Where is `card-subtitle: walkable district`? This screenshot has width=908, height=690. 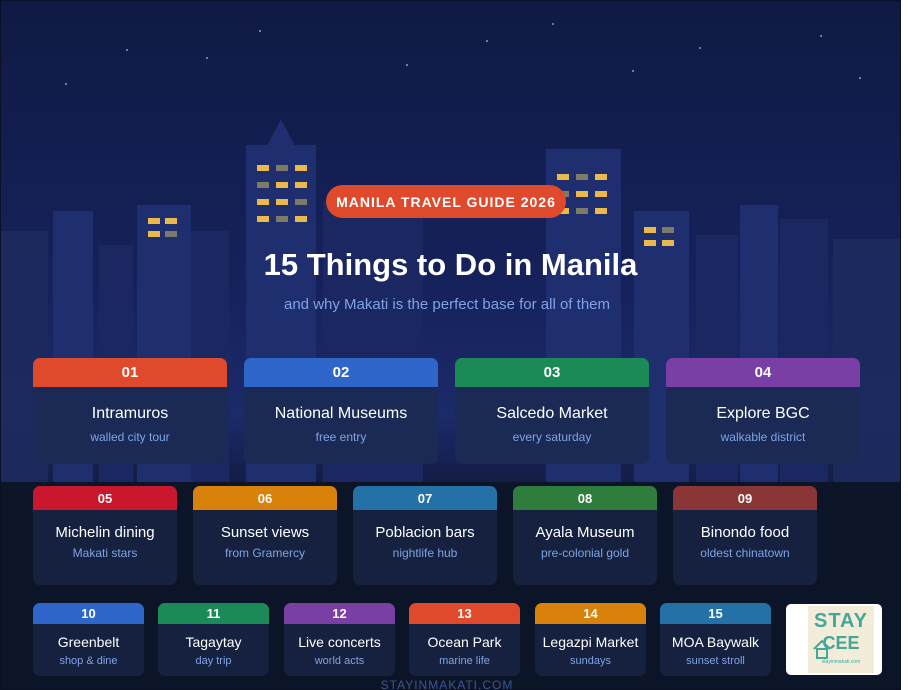
card-subtitle: walkable district is located at coordinates (763, 437).